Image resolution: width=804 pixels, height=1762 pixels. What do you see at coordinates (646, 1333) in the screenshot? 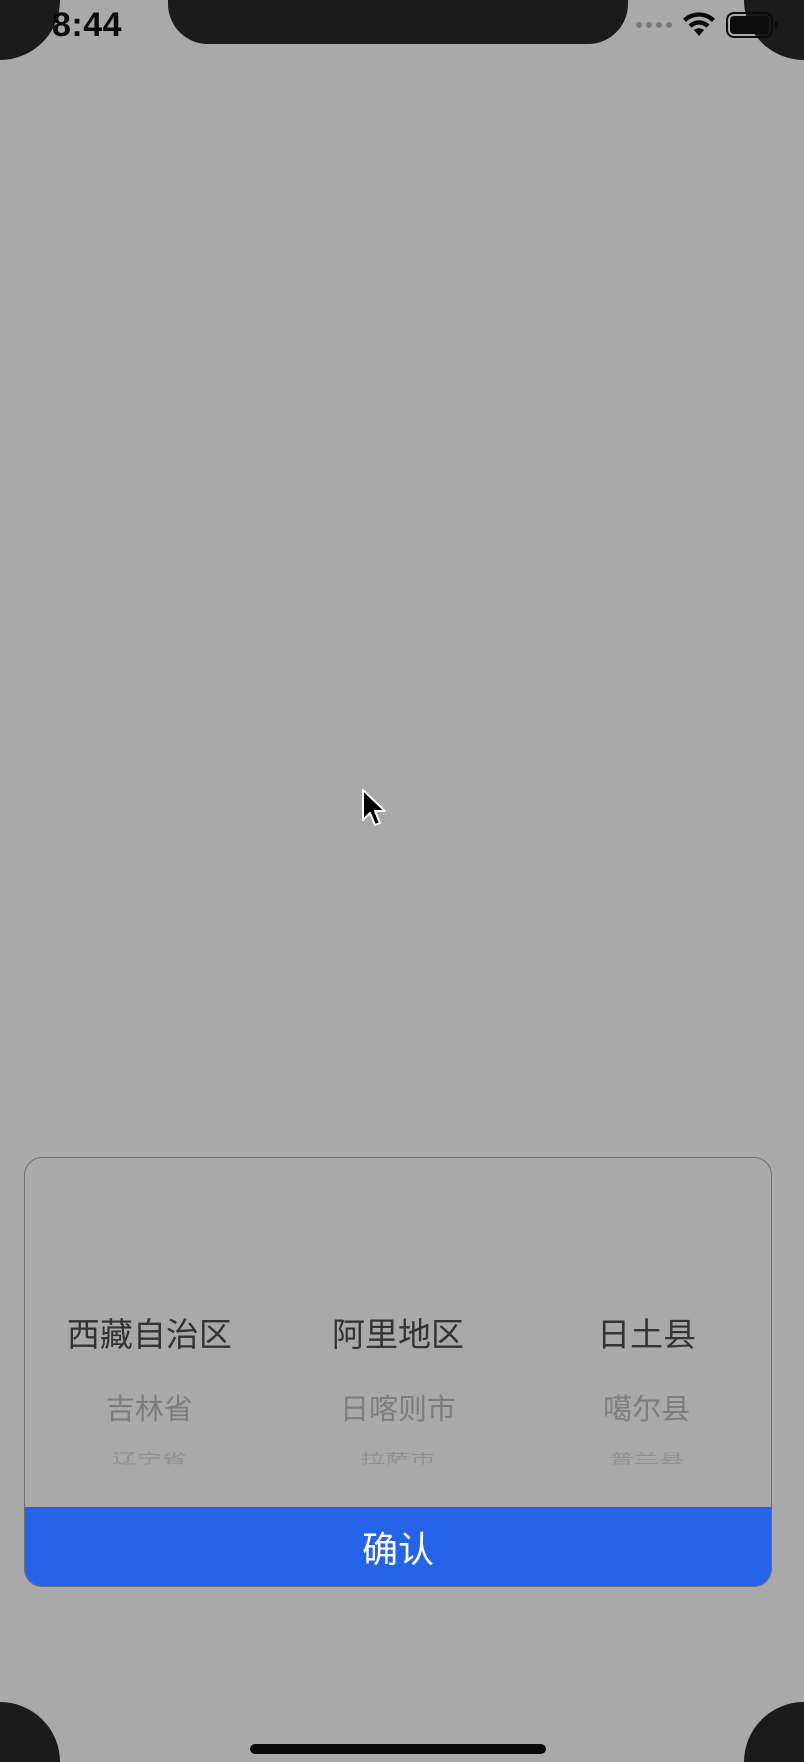
I see `county-wheel: 日土县 噶尔县 普兰县` at bounding box center [646, 1333].